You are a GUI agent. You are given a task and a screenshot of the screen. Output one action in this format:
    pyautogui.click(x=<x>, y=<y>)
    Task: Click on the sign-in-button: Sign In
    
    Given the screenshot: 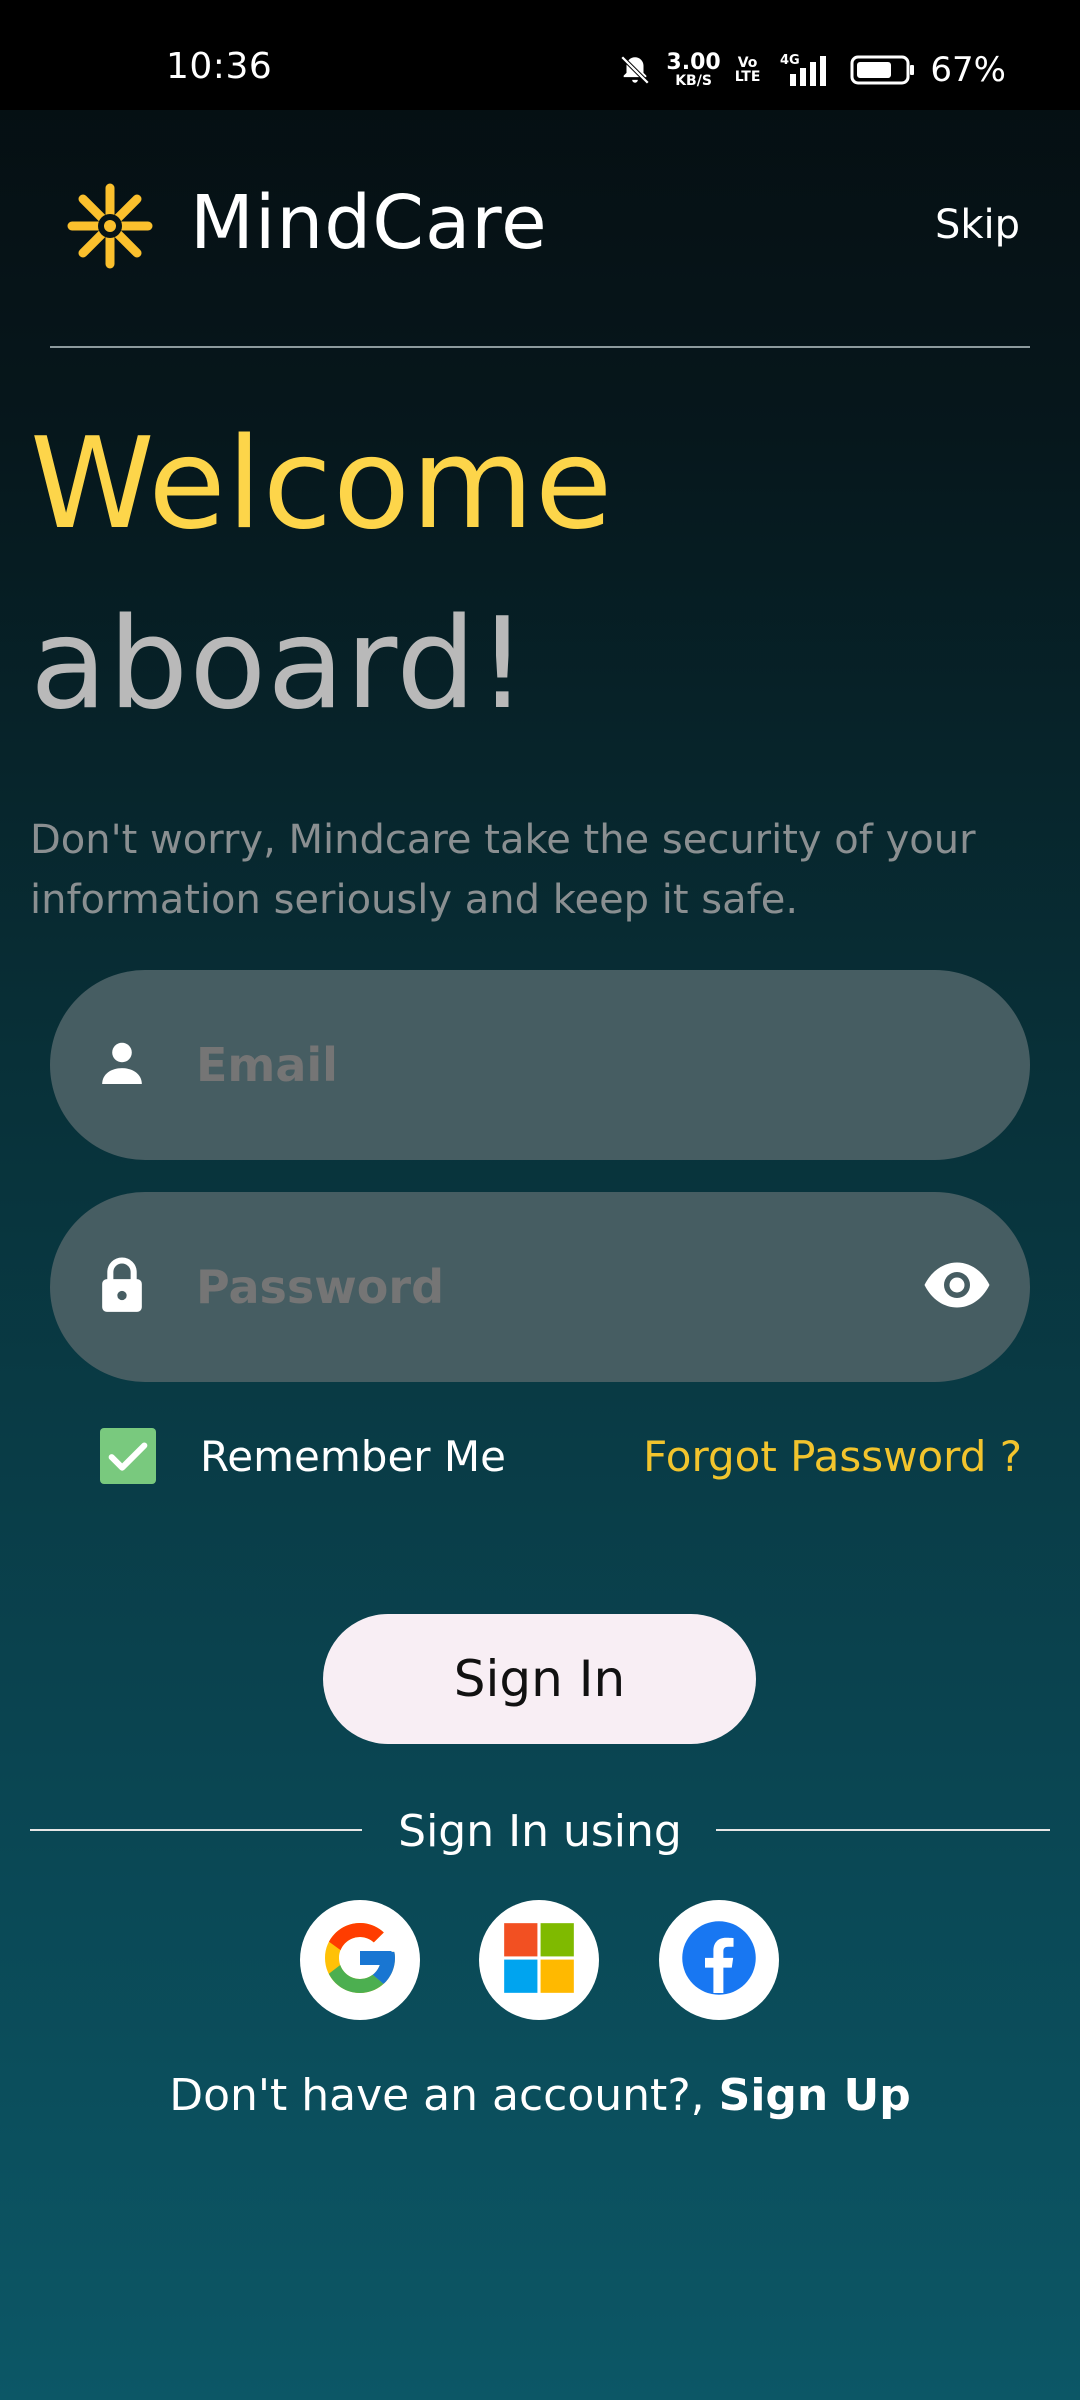 What is the action you would take?
    pyautogui.click(x=539, y=1679)
    